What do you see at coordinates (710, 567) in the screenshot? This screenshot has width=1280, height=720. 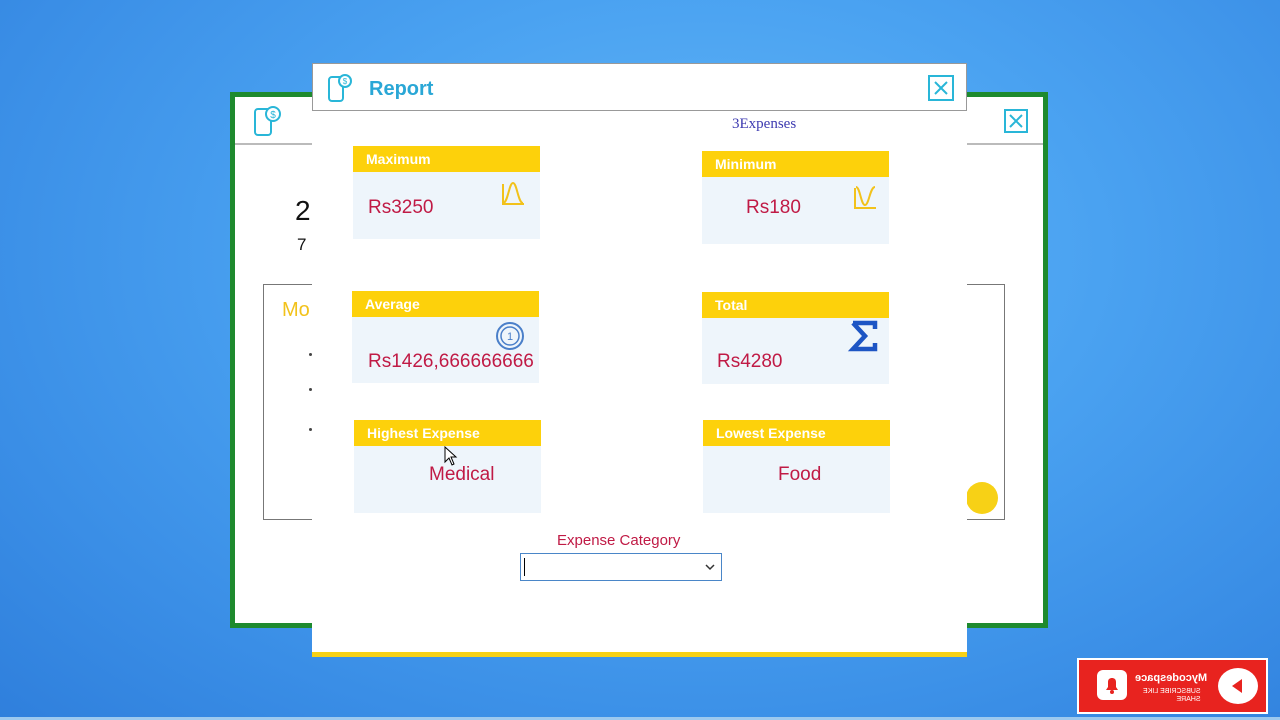 I see `chevron-down-icon` at bounding box center [710, 567].